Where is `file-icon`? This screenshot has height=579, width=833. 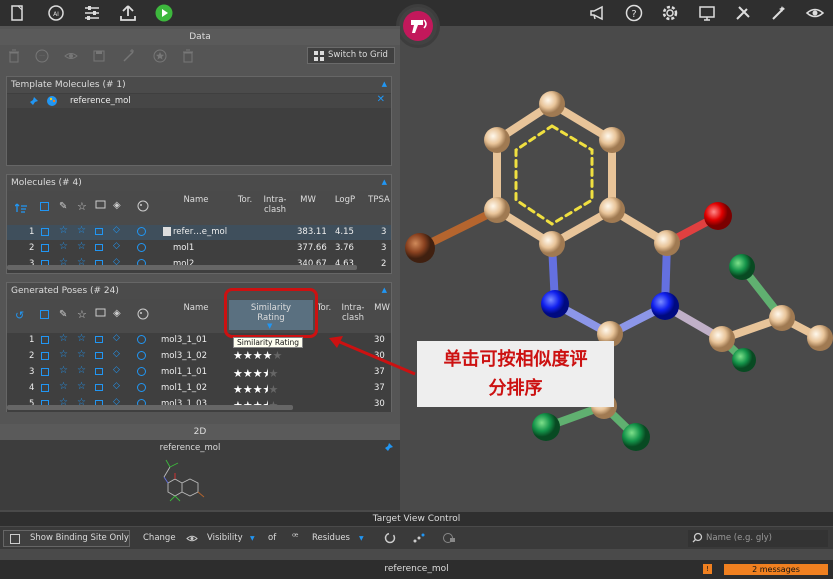
file-icon is located at coordinates (17, 13).